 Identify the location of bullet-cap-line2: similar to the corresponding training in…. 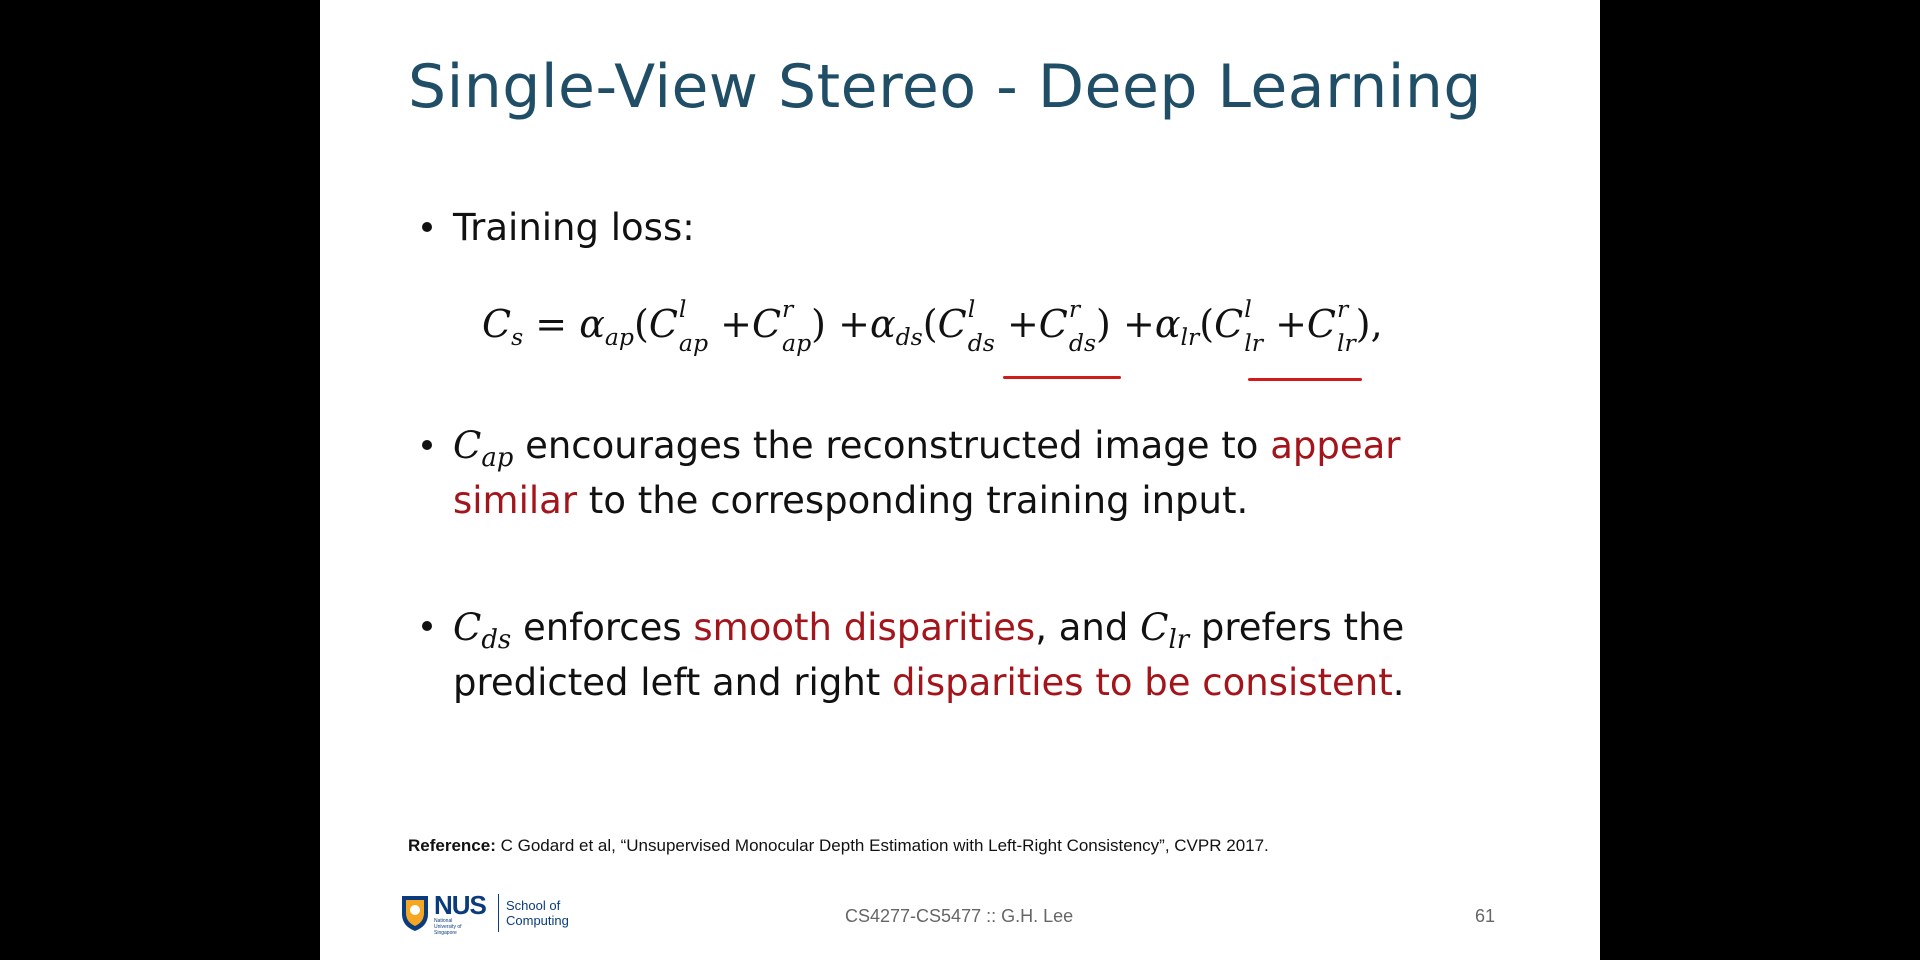
(851, 500).